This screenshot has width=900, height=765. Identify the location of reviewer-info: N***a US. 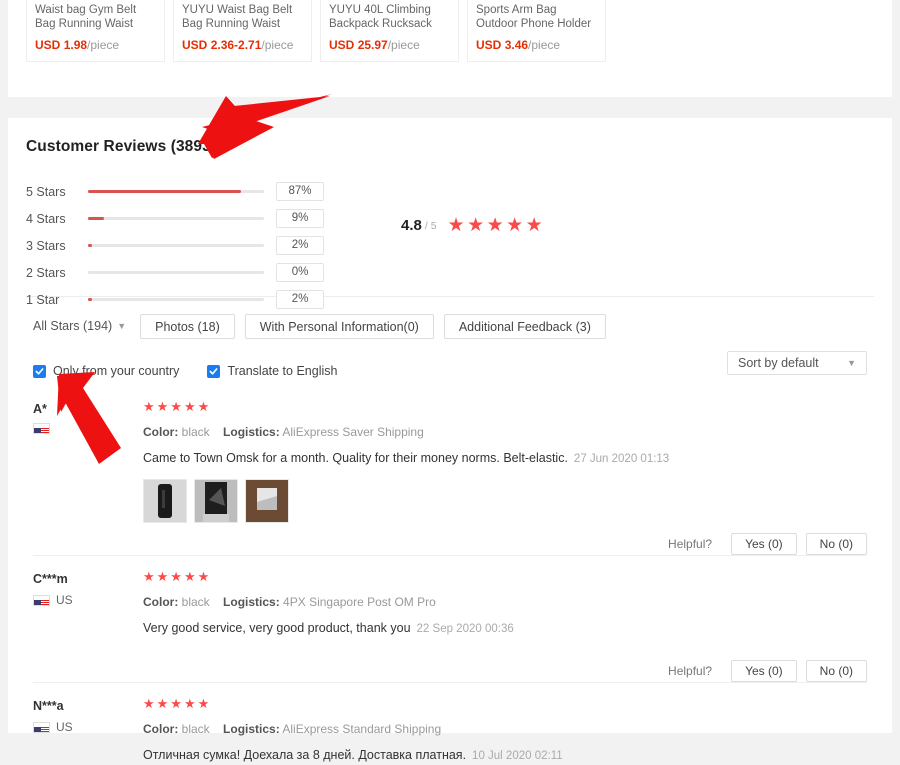
(85, 716).